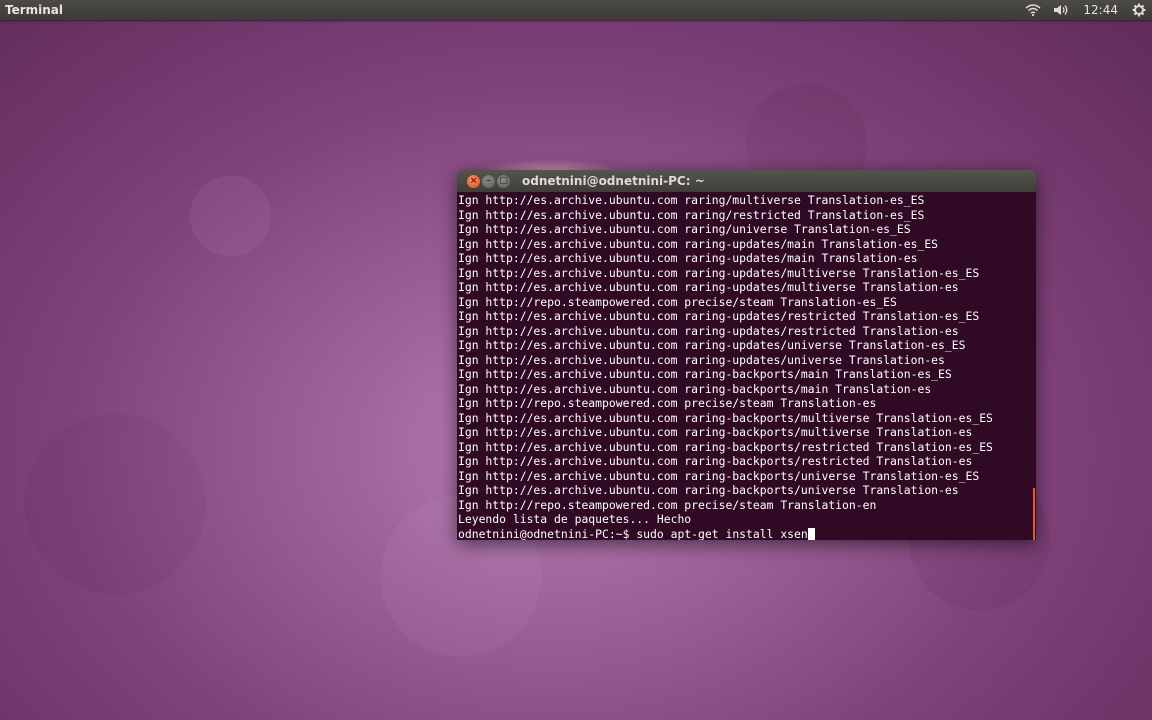 Image resolution: width=1152 pixels, height=720 pixels. Describe the element at coordinates (547, 533) in the screenshot. I see `shell-prompt: odnetnini@odnetnini-PC:~$` at that location.